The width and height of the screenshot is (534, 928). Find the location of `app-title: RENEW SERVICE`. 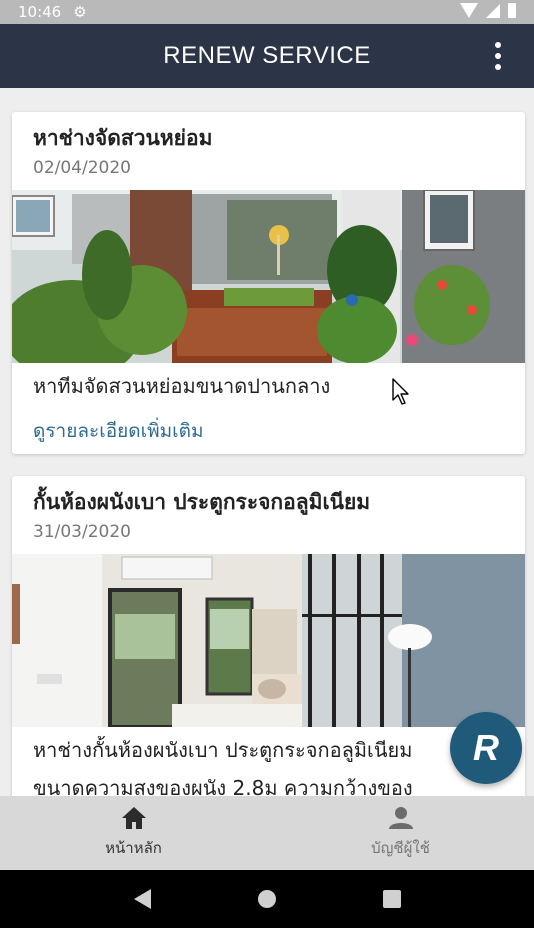

app-title: RENEW SERVICE is located at coordinates (267, 55).